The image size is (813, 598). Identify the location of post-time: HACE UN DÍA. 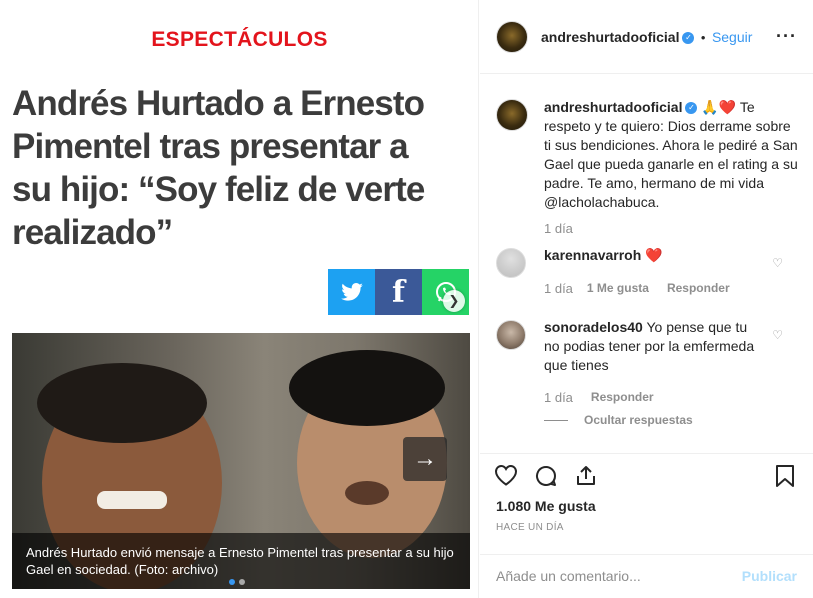
(530, 527).